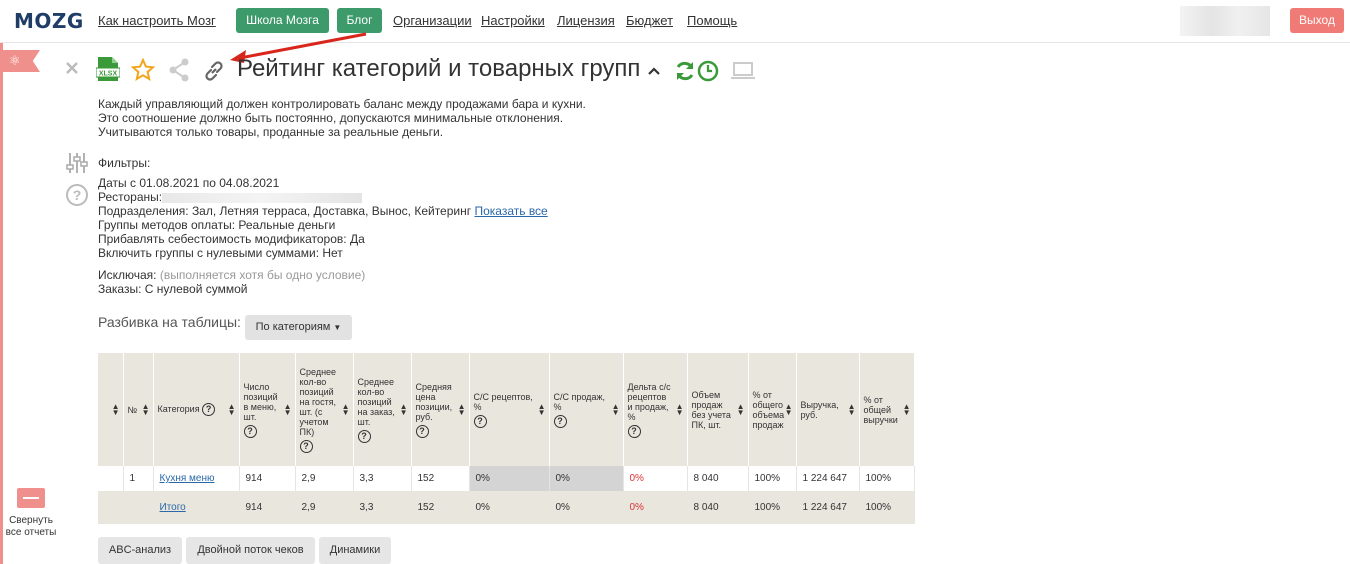  I want to click on link-icon, so click(214, 73).